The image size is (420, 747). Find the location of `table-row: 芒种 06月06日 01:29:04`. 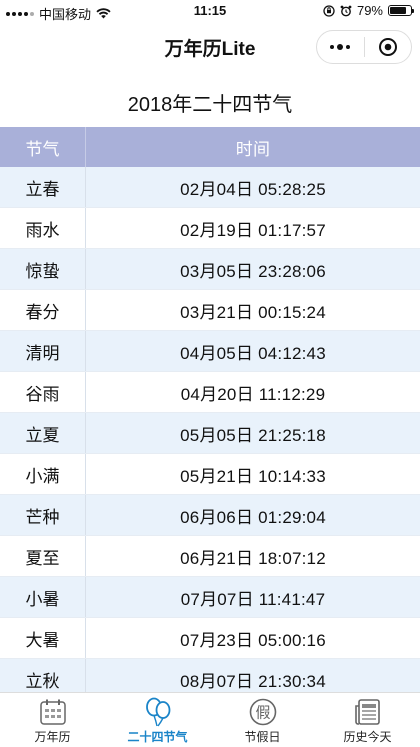

table-row: 芒种 06月06日 01:29:04 is located at coordinates (210, 515).